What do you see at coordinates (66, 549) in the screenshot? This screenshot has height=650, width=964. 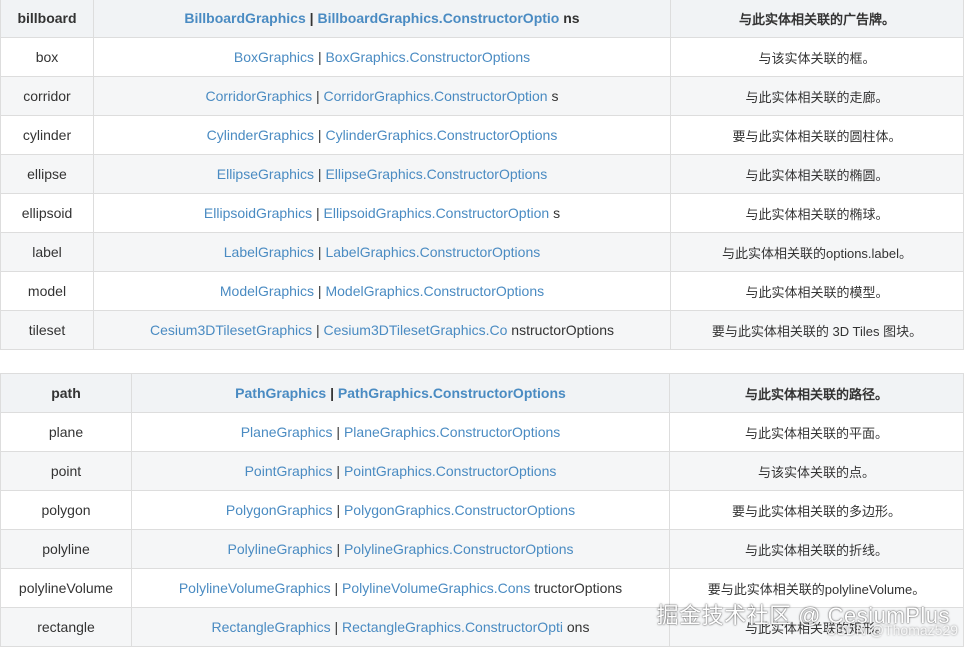 I see `entity-property-name: polyline` at bounding box center [66, 549].